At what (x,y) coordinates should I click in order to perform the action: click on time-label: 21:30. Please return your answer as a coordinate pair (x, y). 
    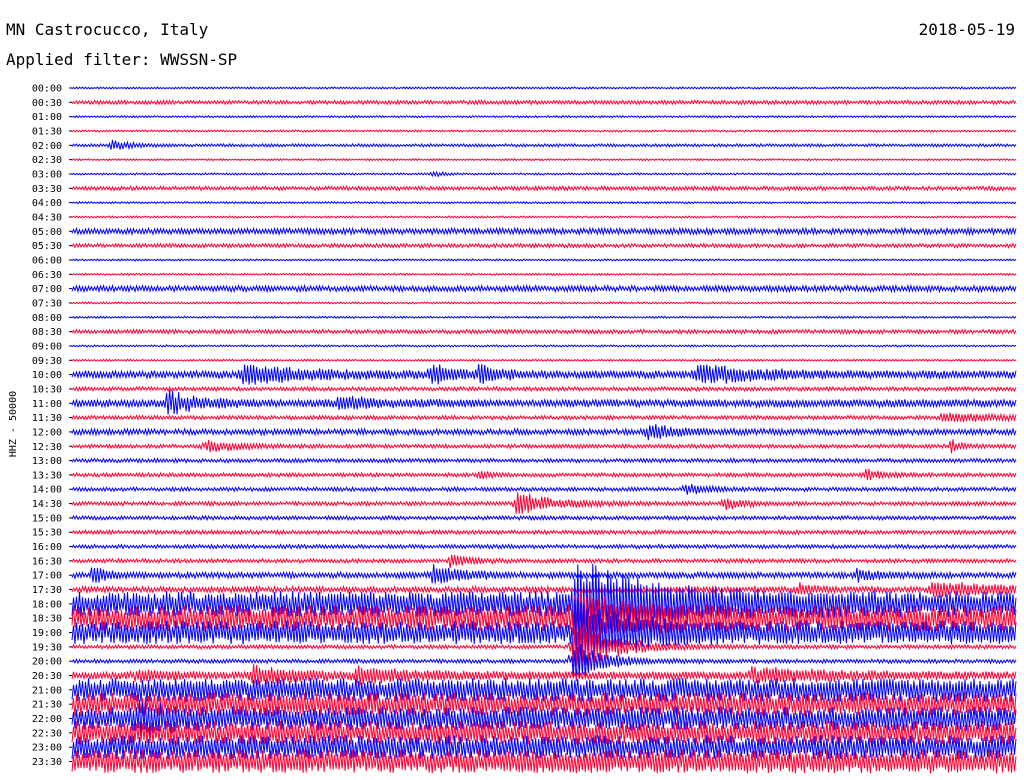
    Looking at the image, I should click on (47, 705).